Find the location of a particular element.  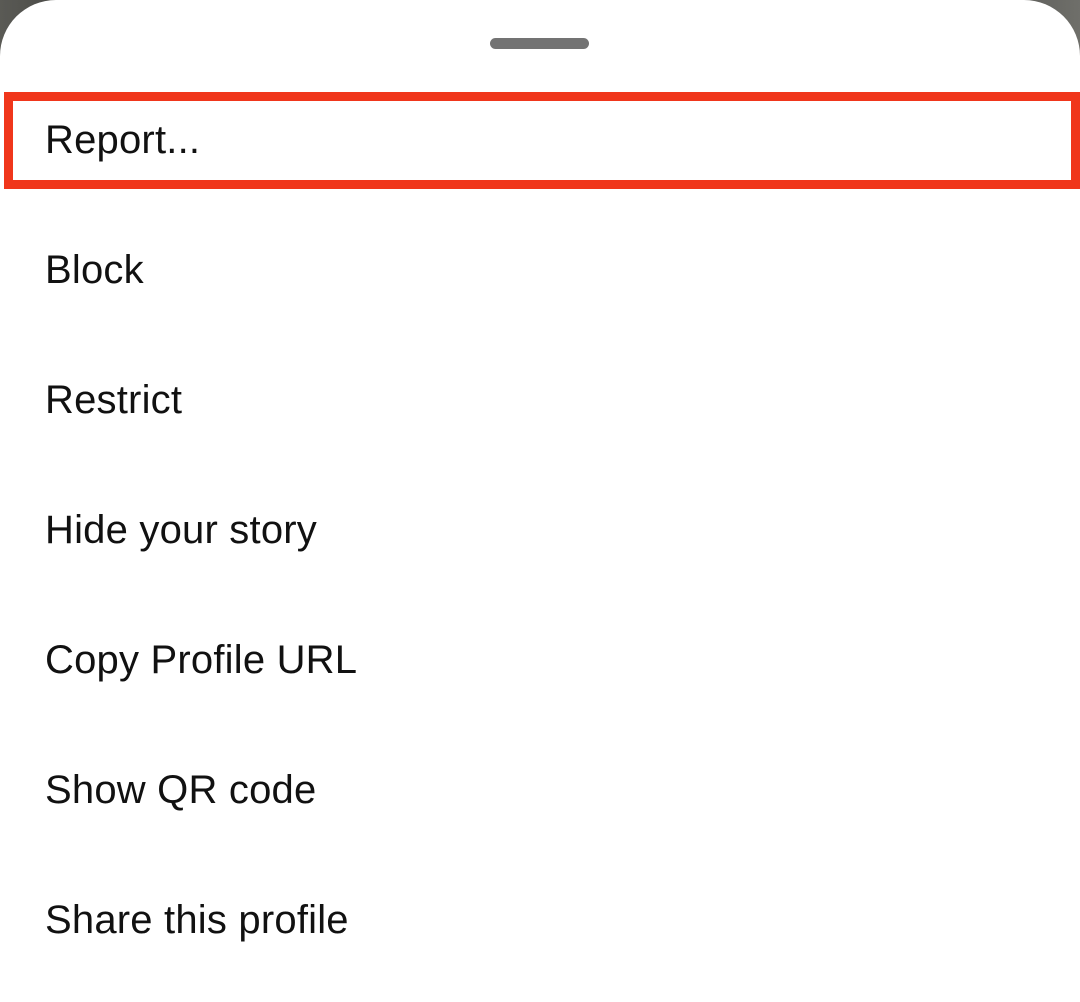

menu-item-restrict: Restrict is located at coordinates (540, 400).